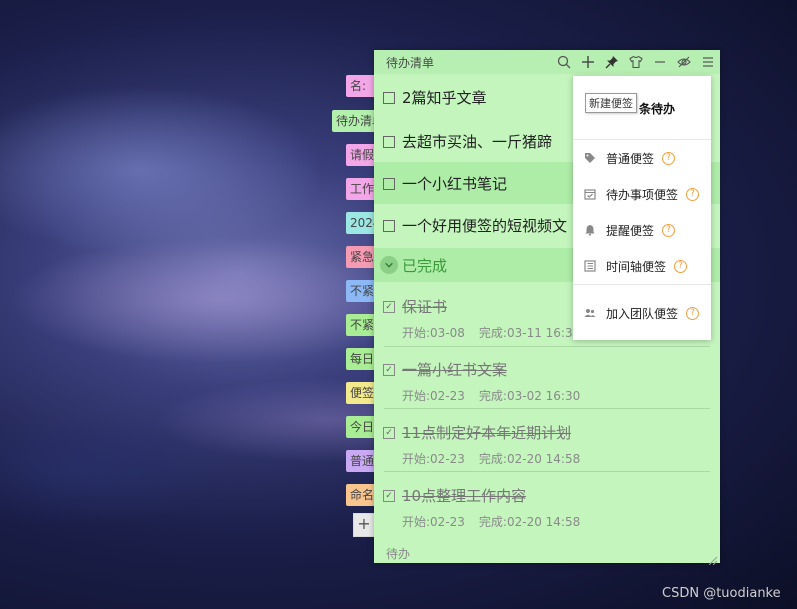 Image resolution: width=797 pixels, height=609 pixels. What do you see at coordinates (612, 62) in the screenshot?
I see `pin-icon` at bounding box center [612, 62].